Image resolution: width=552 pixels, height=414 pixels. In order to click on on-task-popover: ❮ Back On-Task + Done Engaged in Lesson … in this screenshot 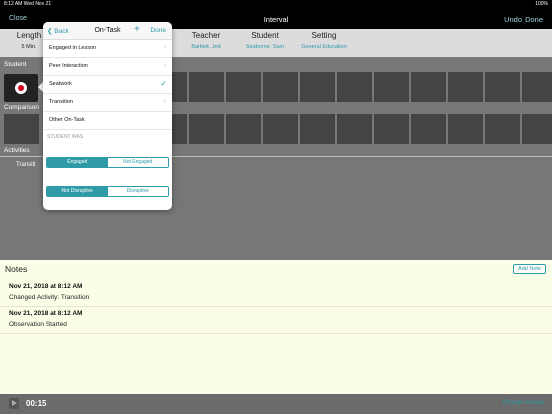, I will do `click(107, 116)`.